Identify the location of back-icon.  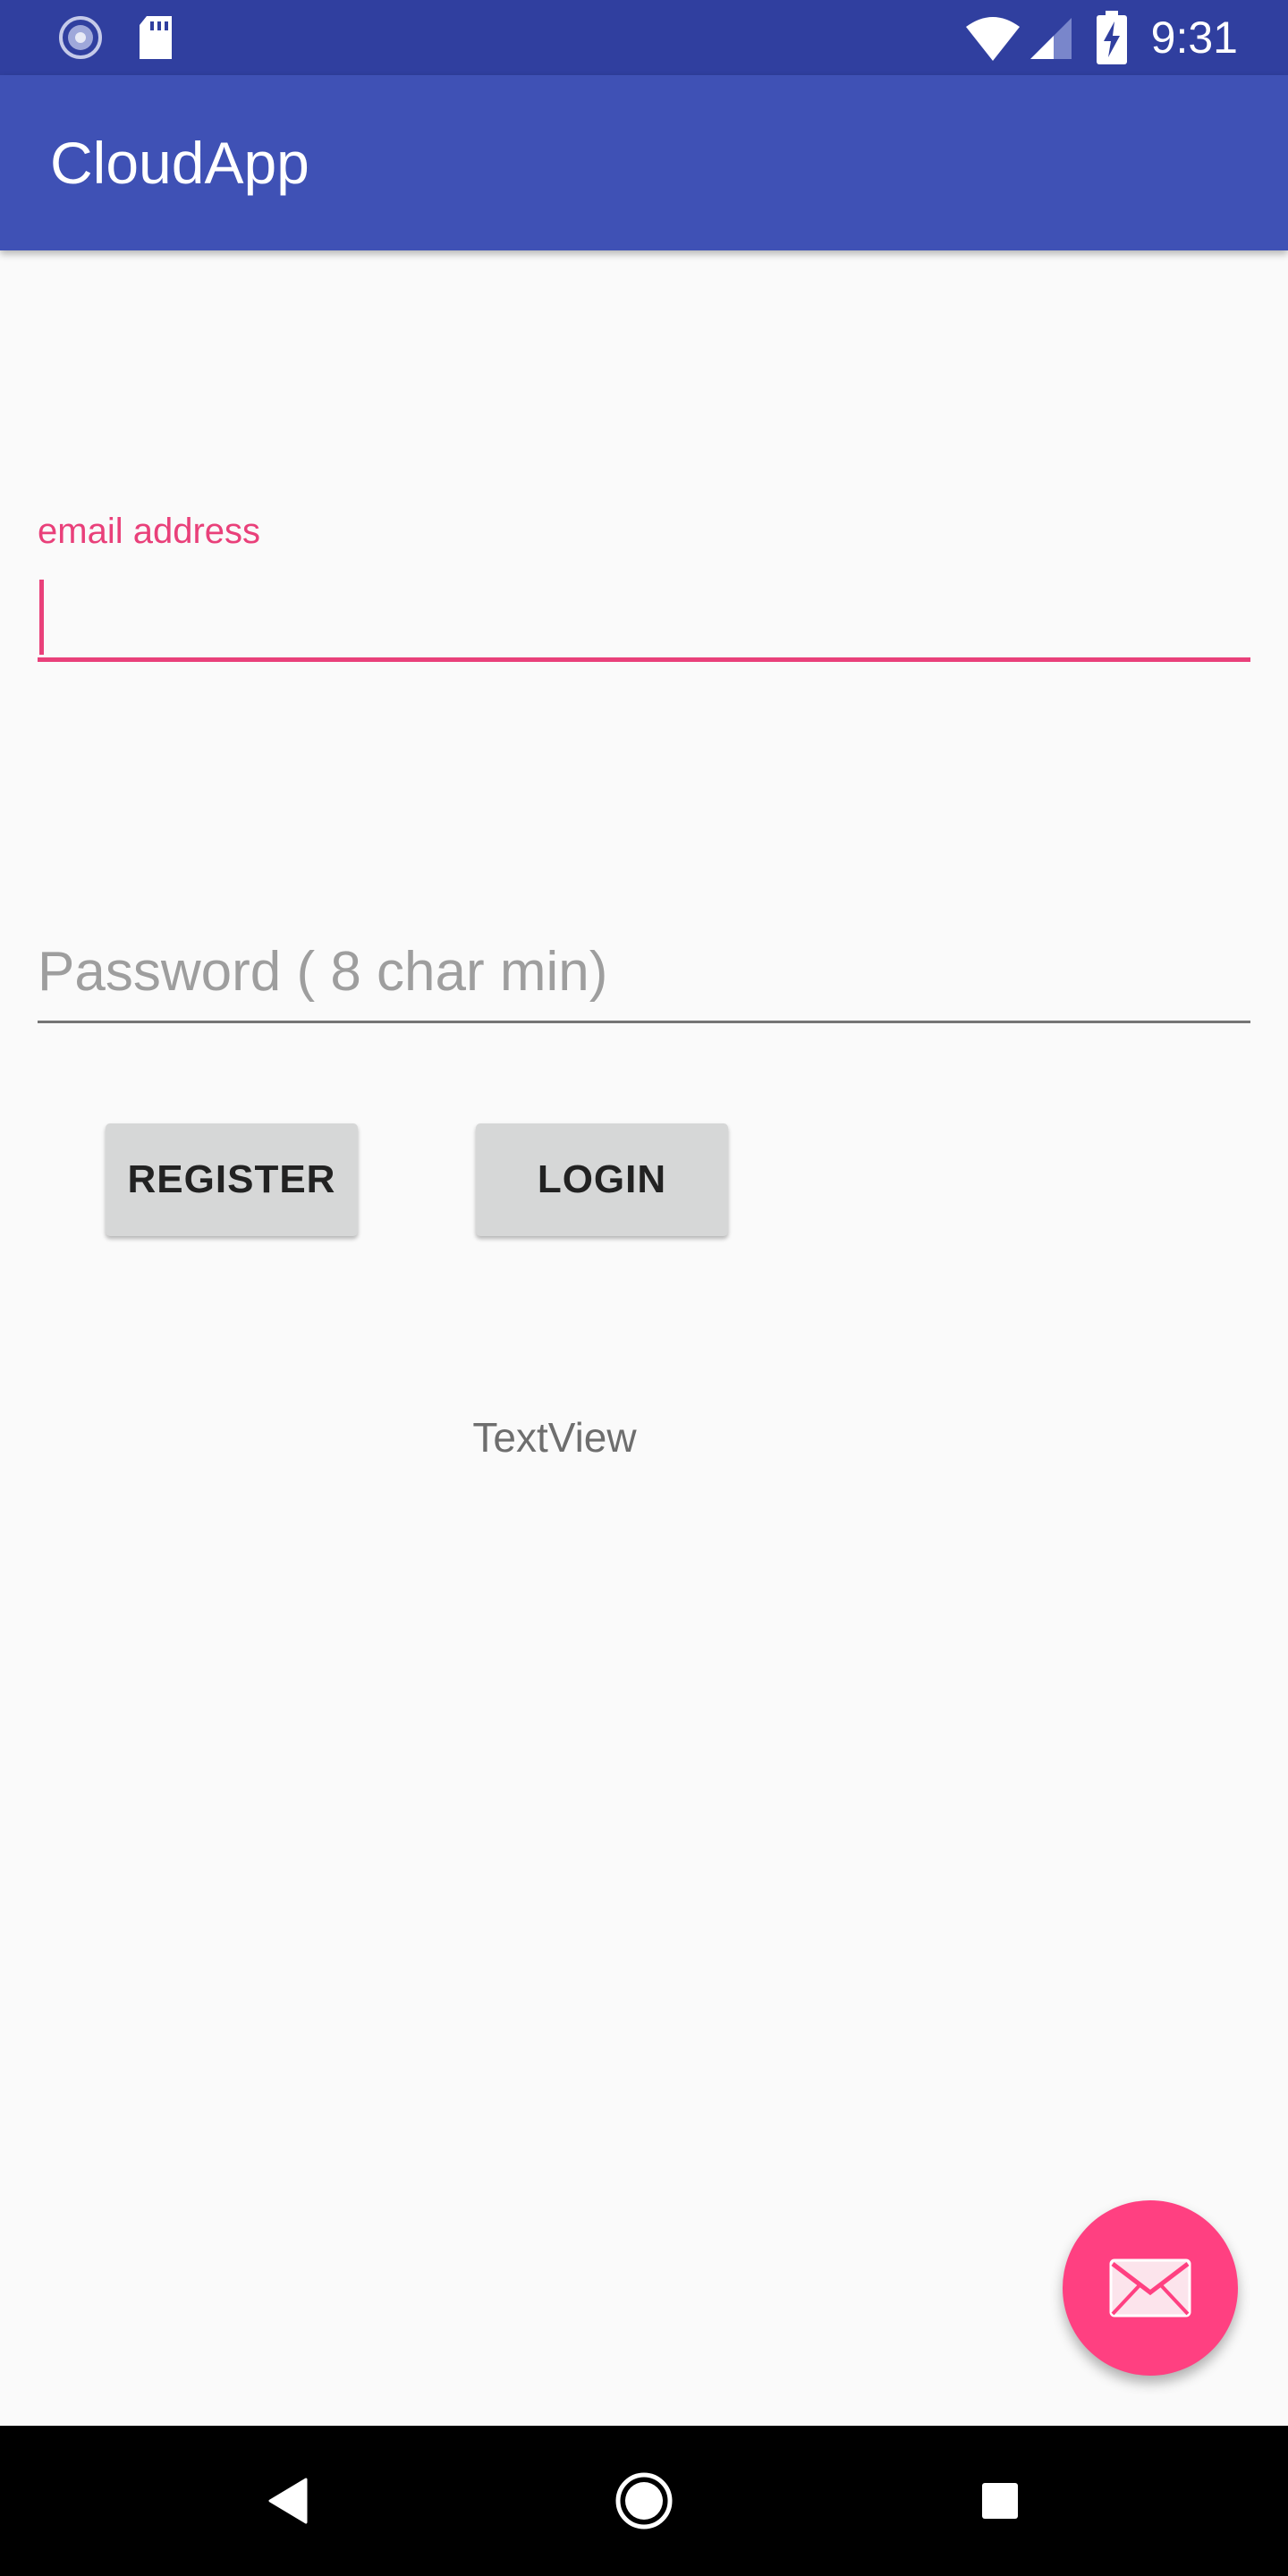
(288, 2501).